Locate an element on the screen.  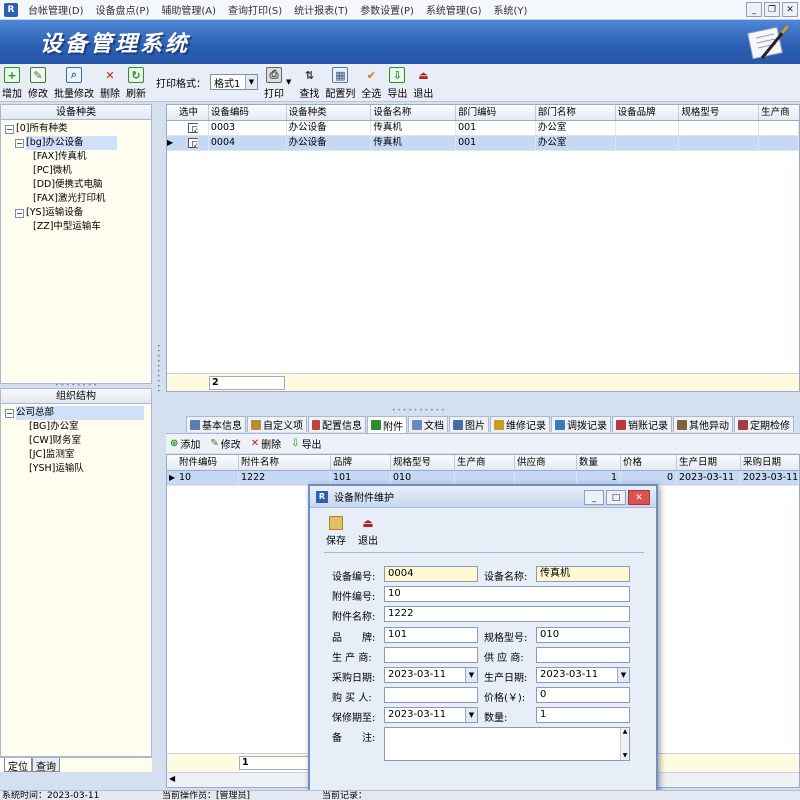
tab-documents: 文档 is located at coordinates (428, 424).